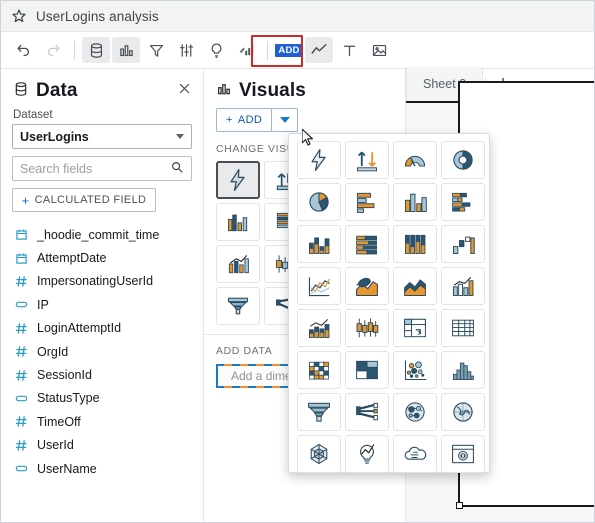  I want to click on add-calculated-field-button: + CALCULATED FIELD, so click(84, 200).